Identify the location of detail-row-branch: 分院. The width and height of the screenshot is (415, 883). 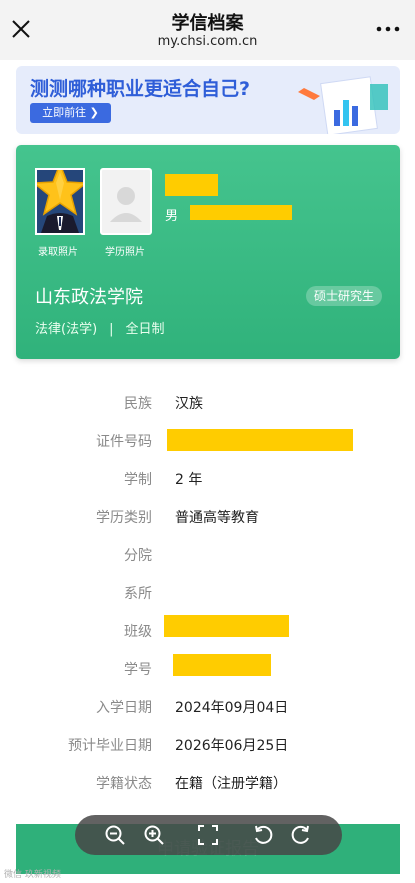
(207, 557).